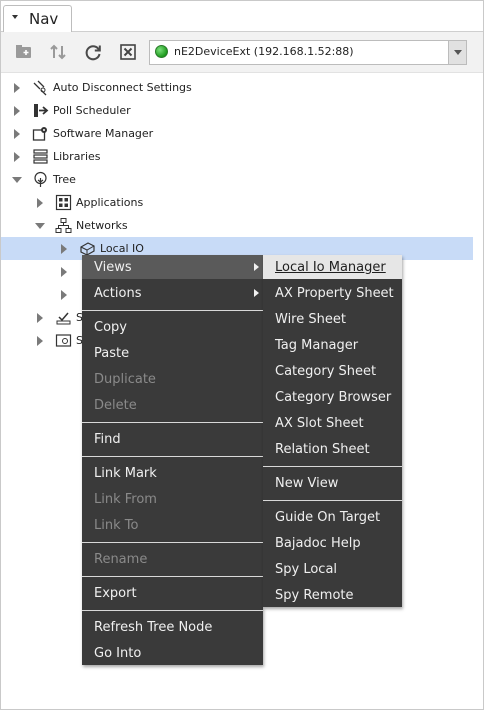 This screenshot has height=710, width=484. Describe the element at coordinates (172, 473) in the screenshot. I see `menu-item-link-mark: Link Mark` at that location.